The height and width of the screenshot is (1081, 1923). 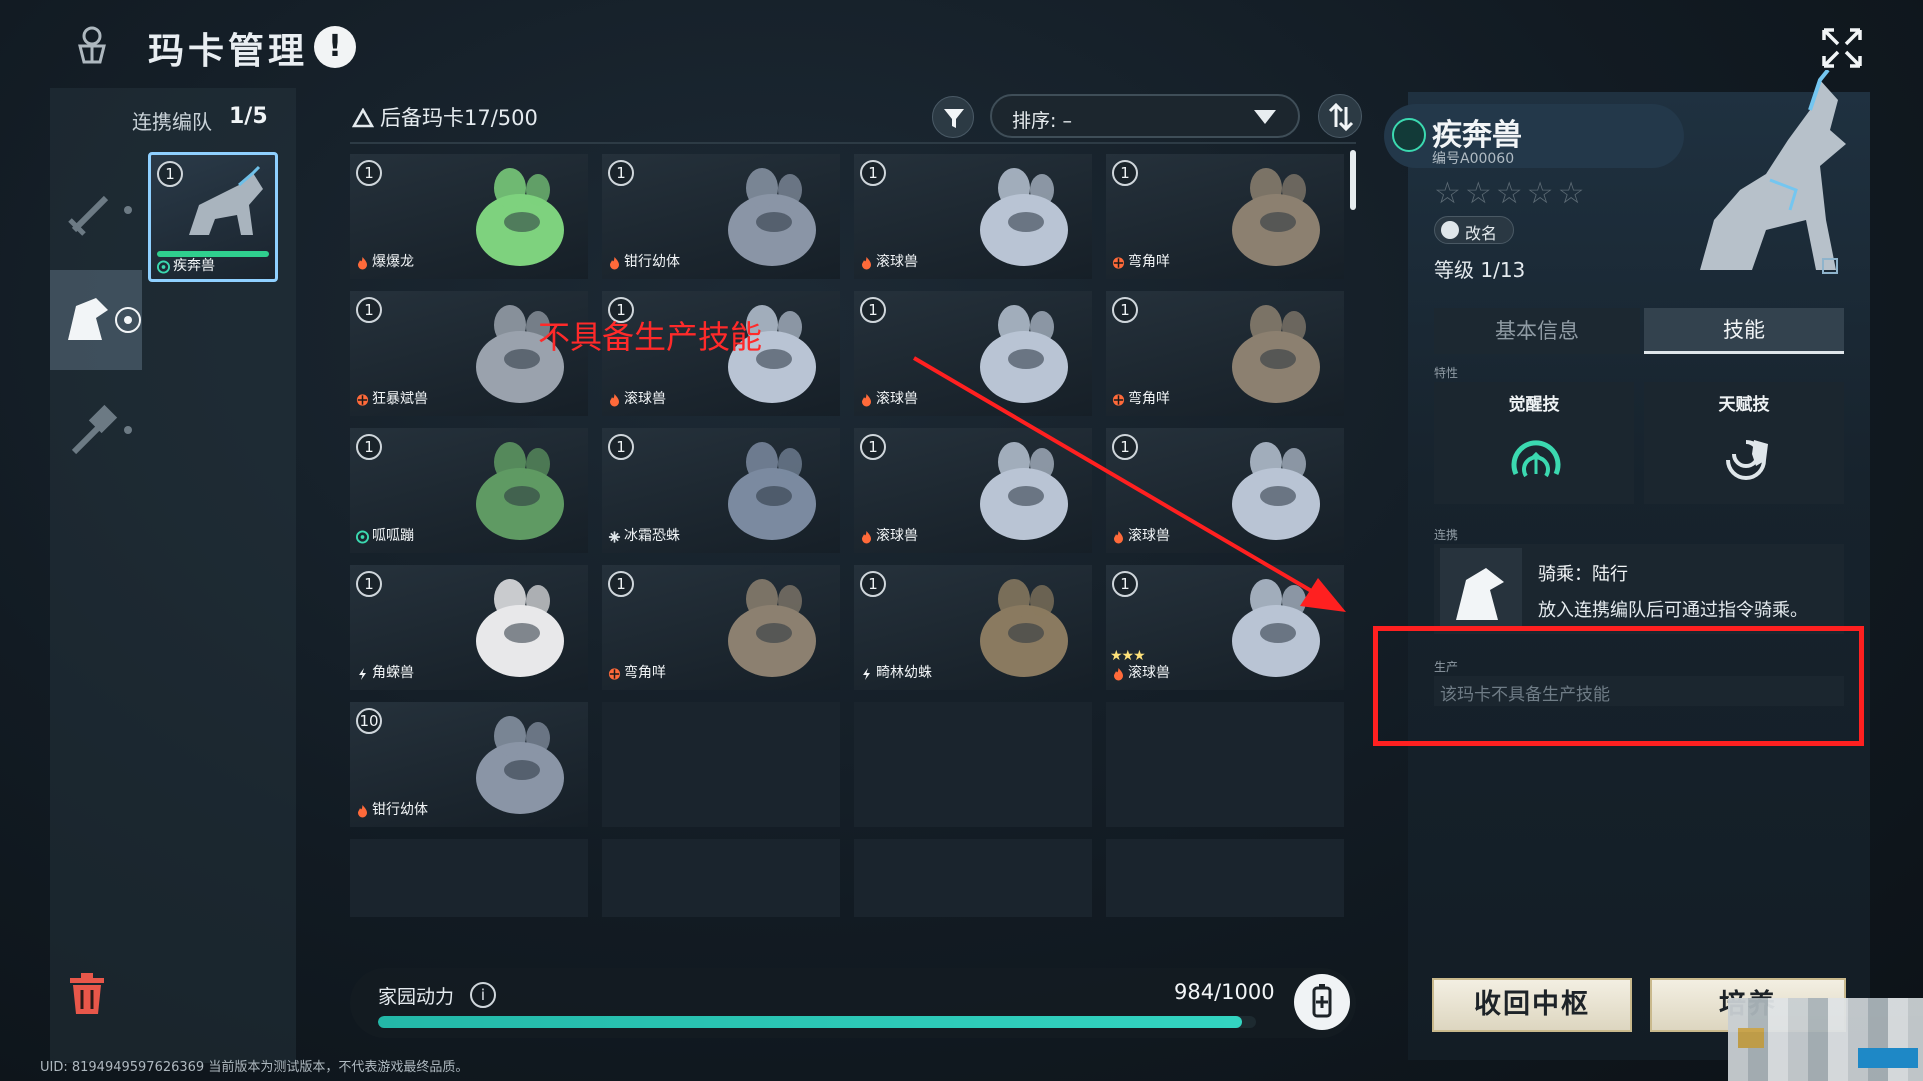 I want to click on tab-tools, so click(x=96, y=430).